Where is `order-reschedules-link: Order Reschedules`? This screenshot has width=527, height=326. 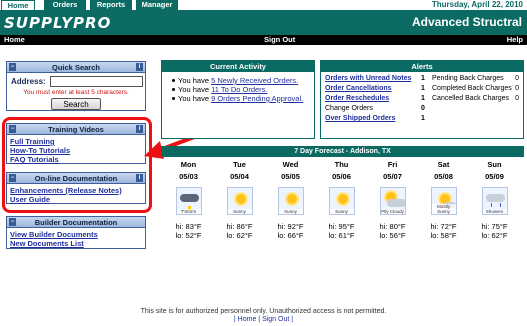
order-reschedules-link: Order Reschedules is located at coordinates (373, 99).